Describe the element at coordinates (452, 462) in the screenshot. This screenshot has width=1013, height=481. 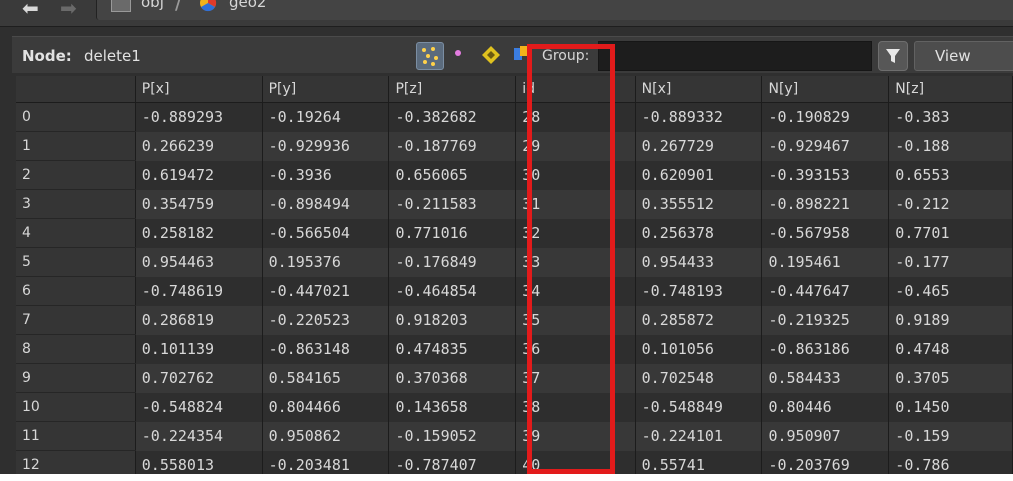
I see `p-z-cell: -0.787407` at that location.